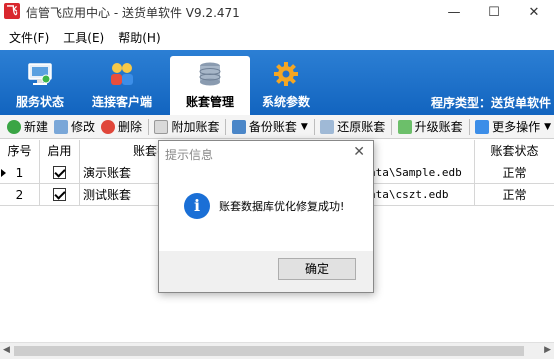  Describe the element at coordinates (40, 74) in the screenshot. I see `monitor-icon` at that location.